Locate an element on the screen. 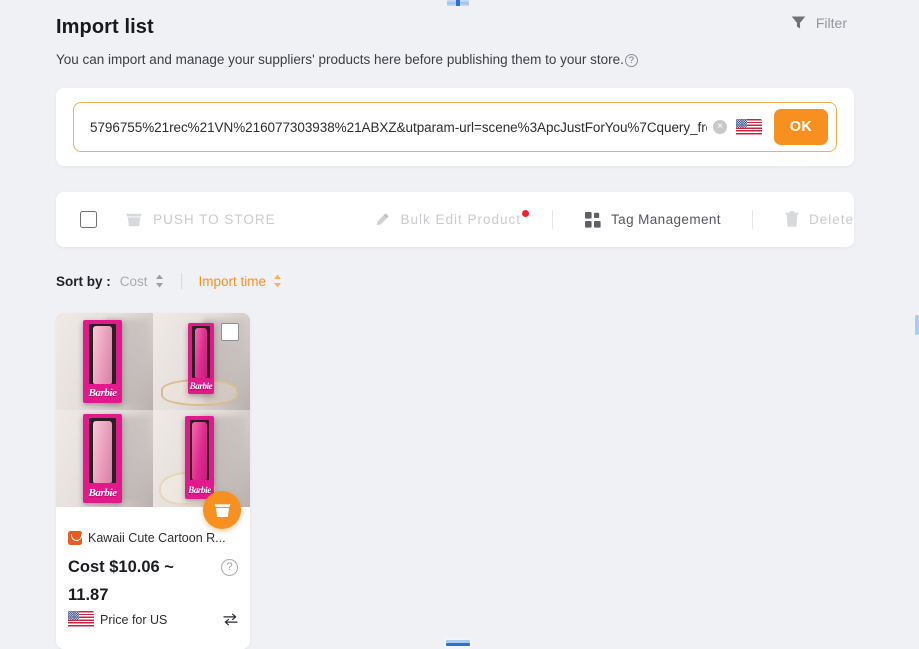 Image resolution: width=919 pixels, height=649 pixels. sort-option-import-time: Import time is located at coordinates (241, 281).